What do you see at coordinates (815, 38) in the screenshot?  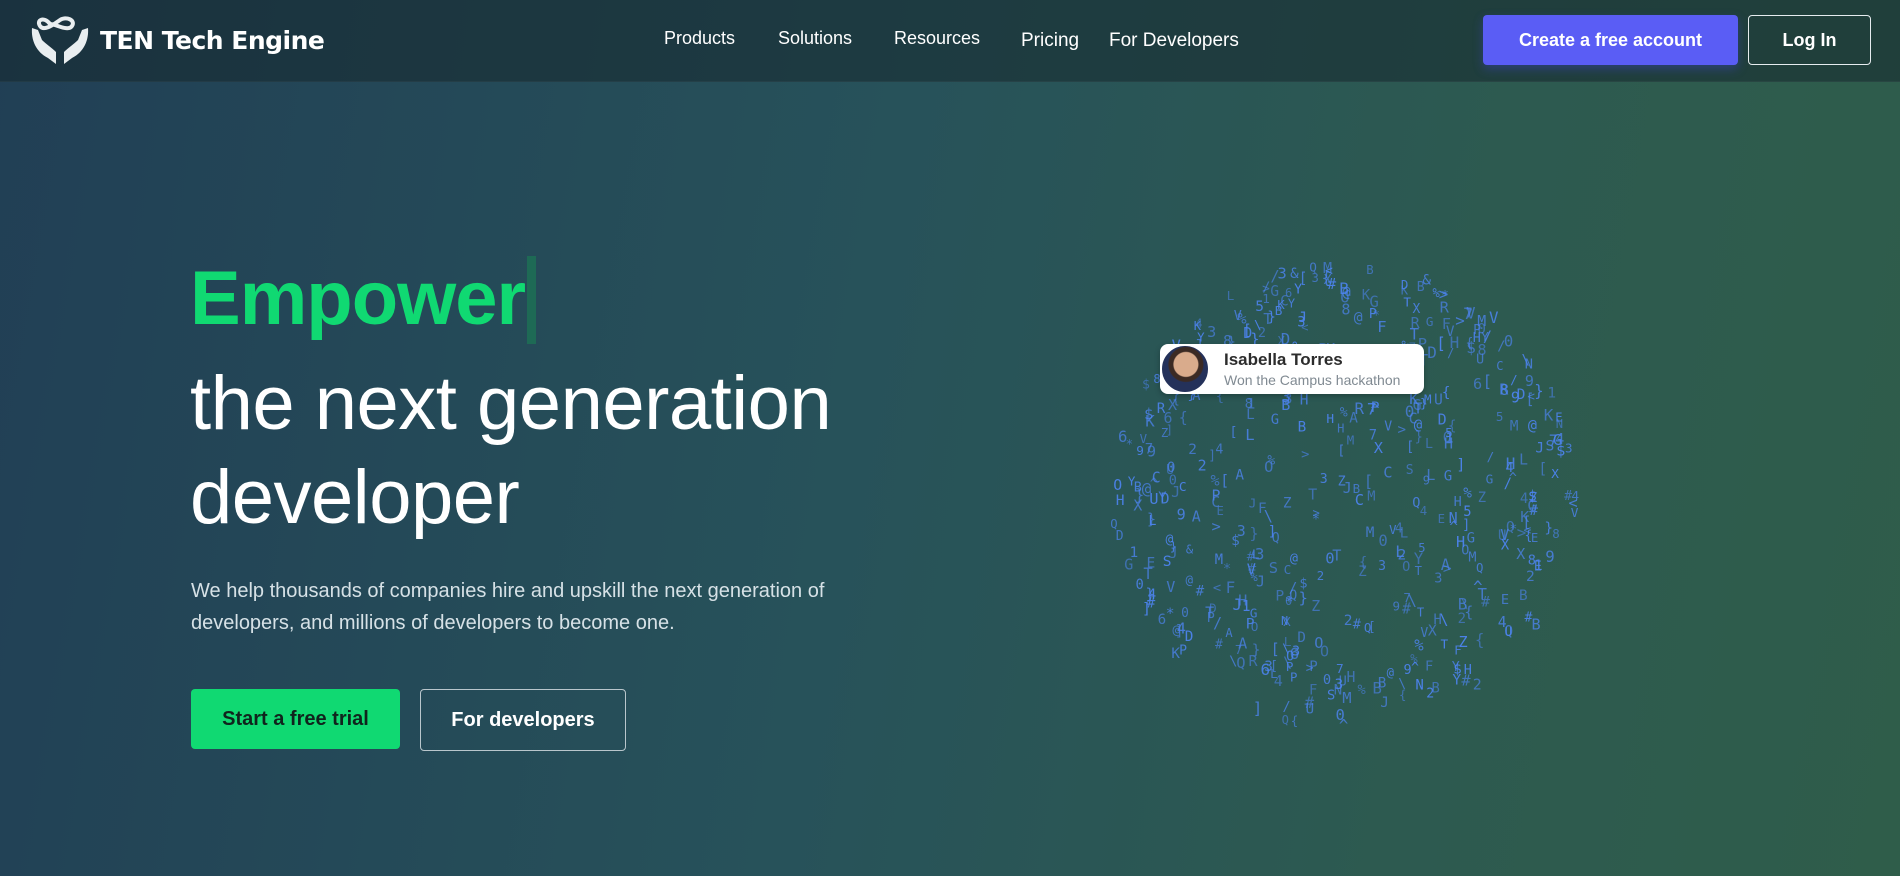 I see `nav-solutions: Solutions` at bounding box center [815, 38].